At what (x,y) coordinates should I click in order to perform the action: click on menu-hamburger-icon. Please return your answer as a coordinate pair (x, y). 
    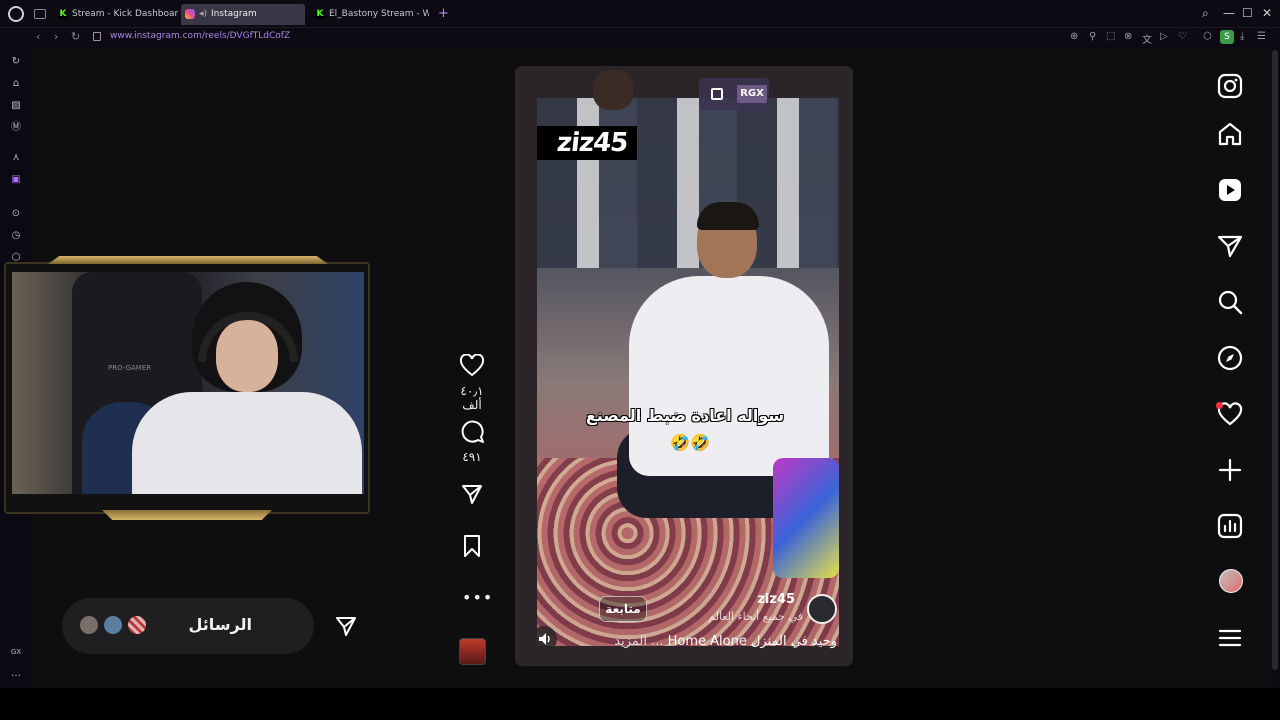
    Looking at the image, I should click on (1230, 638).